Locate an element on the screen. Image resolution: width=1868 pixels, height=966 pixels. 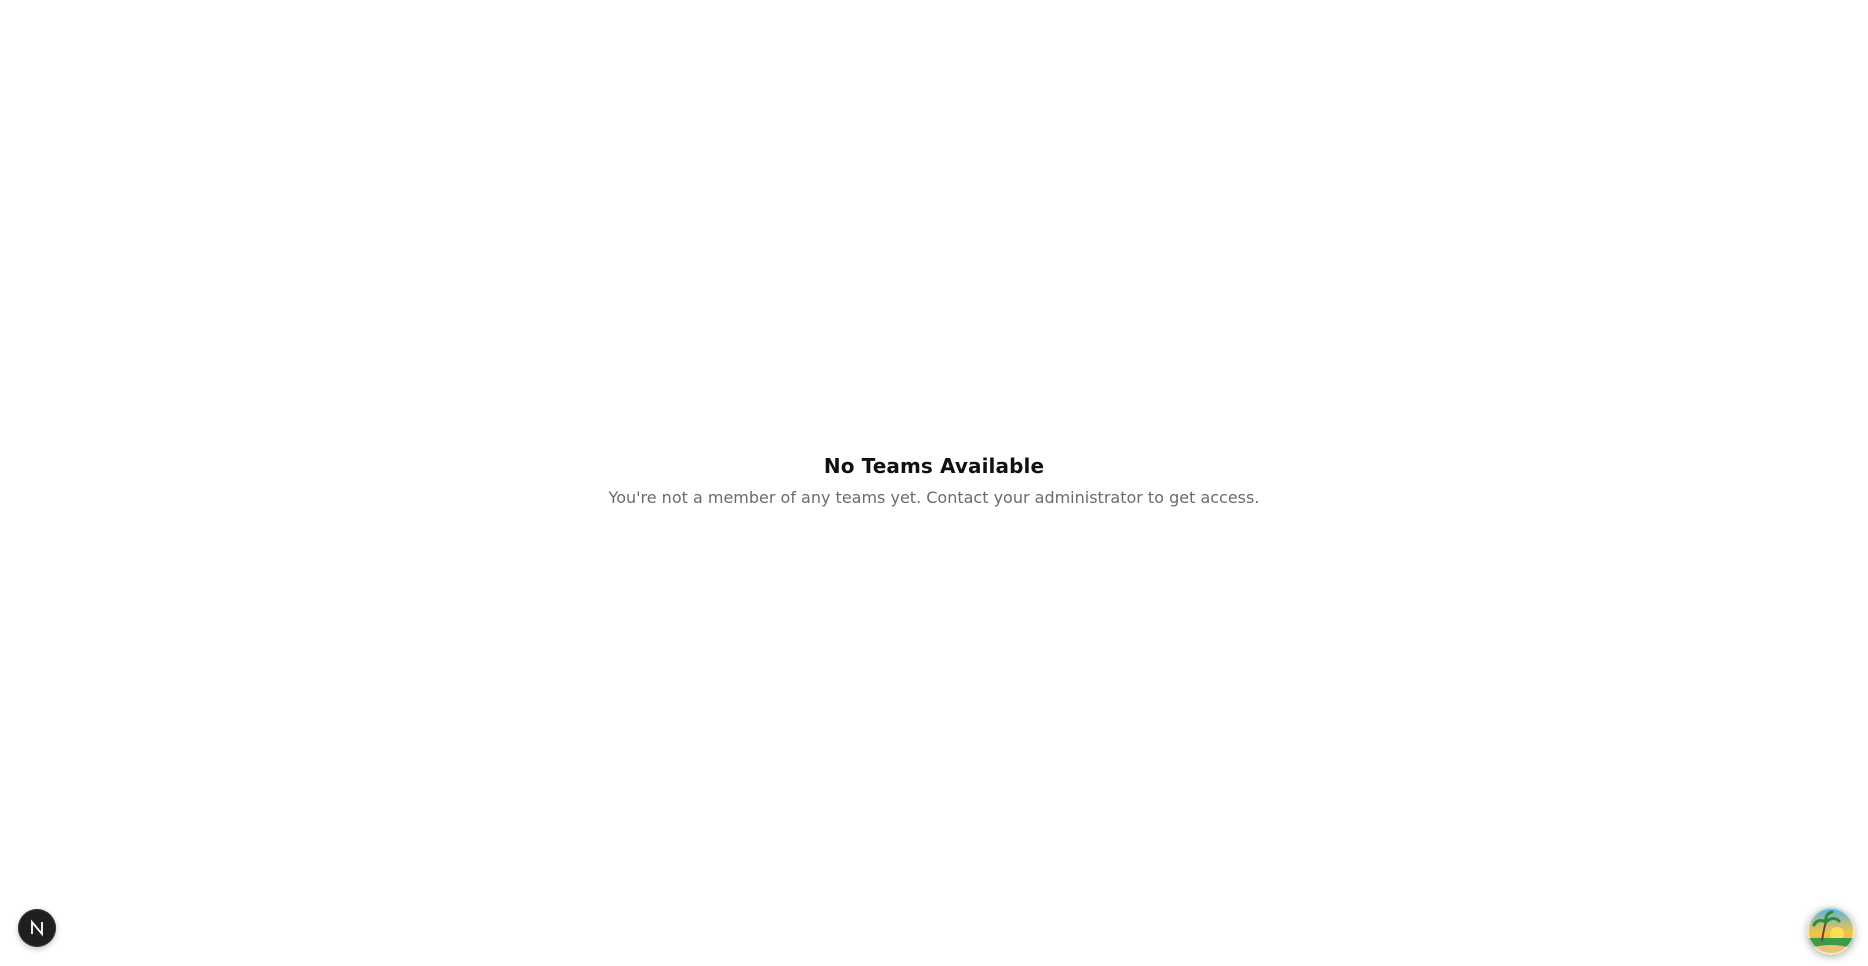
beach-sunset-icon is located at coordinates (1831, 931).